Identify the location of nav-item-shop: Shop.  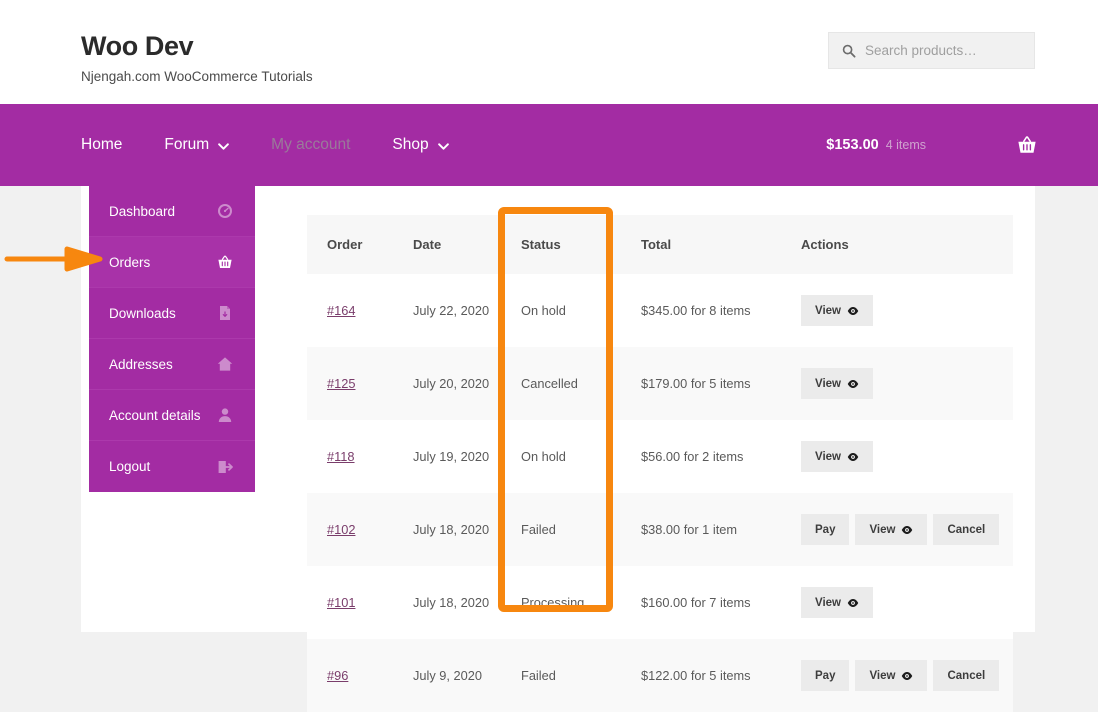
(420, 145).